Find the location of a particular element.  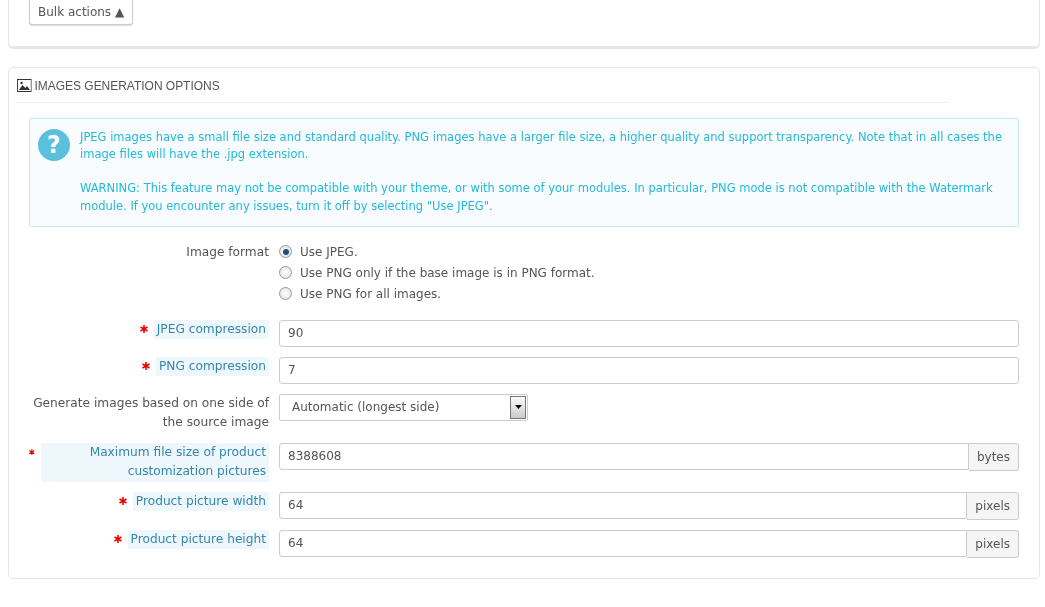

input-field: 7 is located at coordinates (649, 370).